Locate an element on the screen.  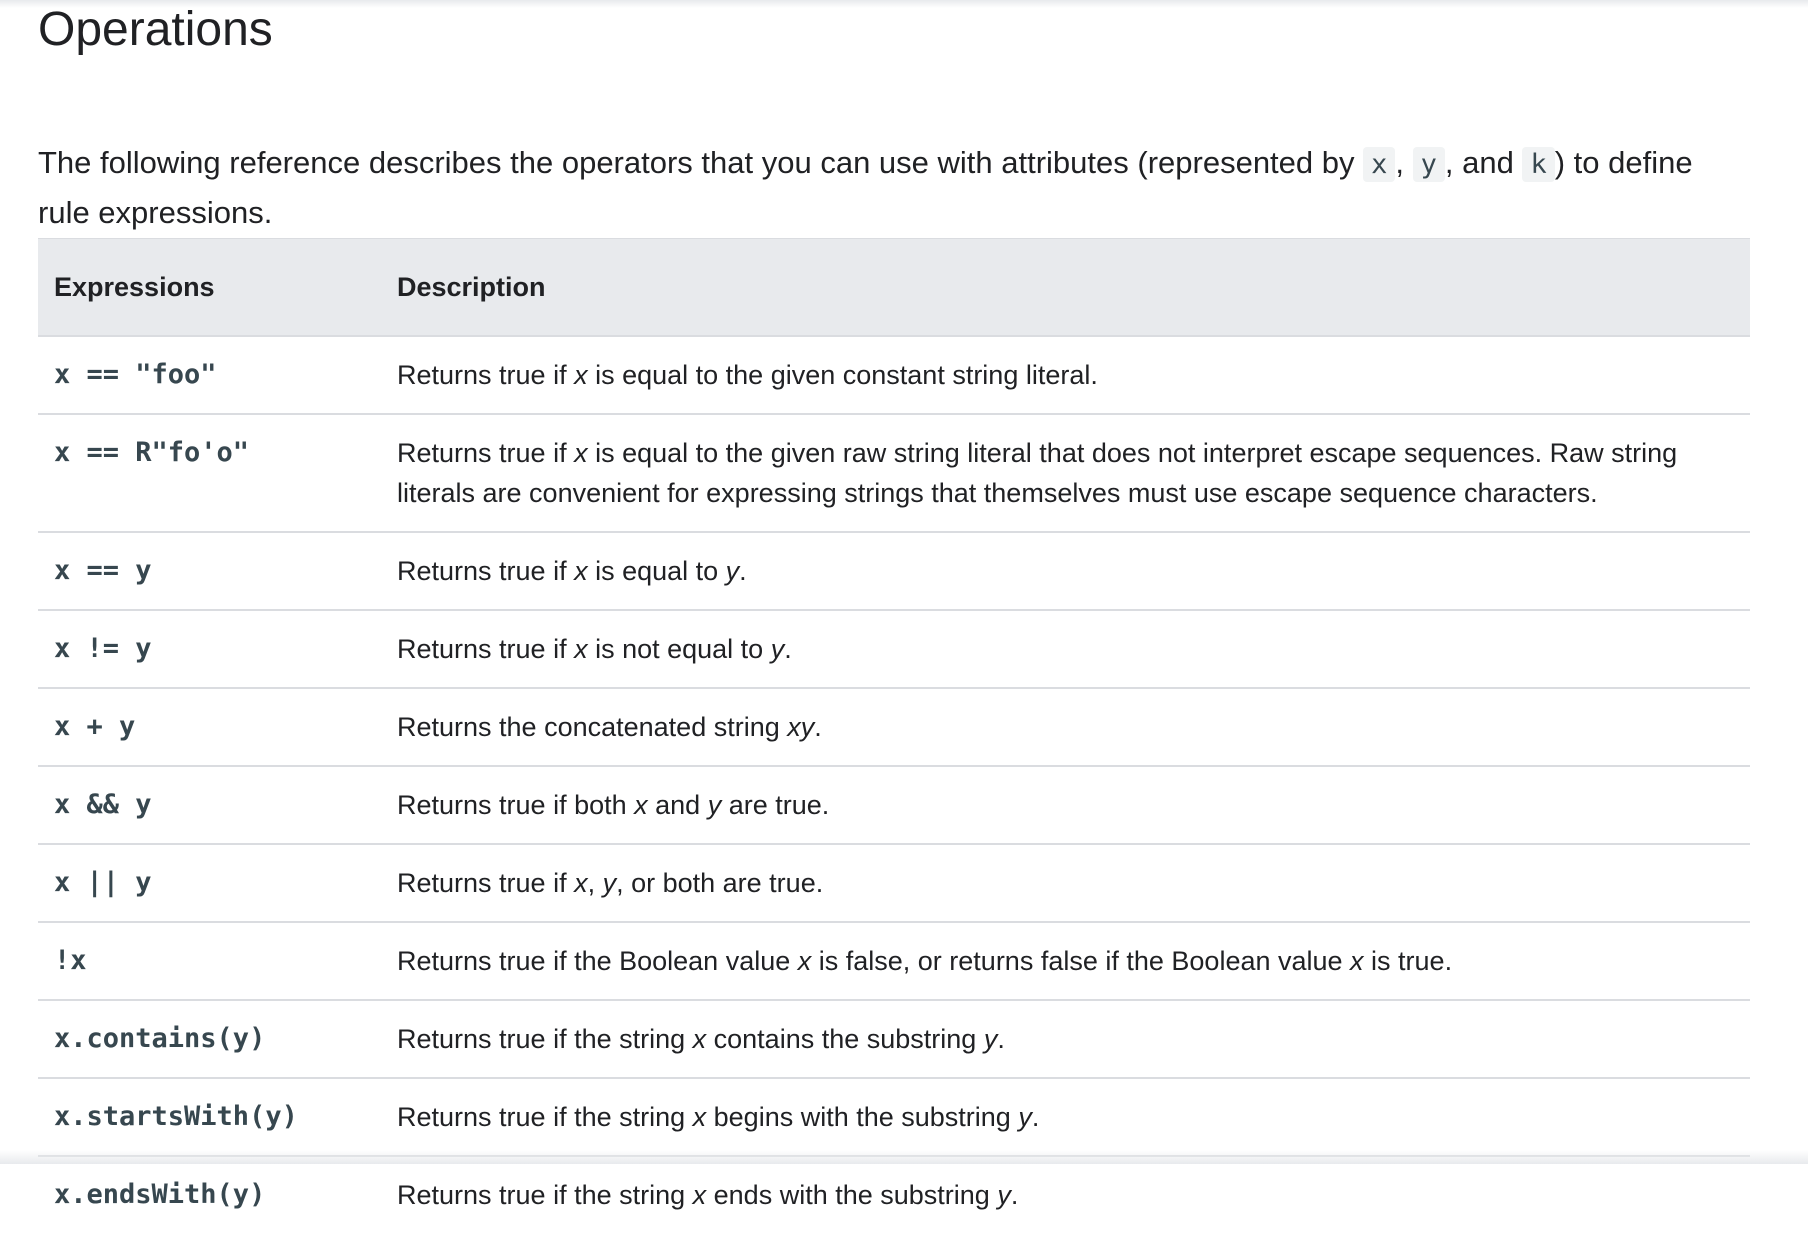
description-cell: Returns the concatenated string xy. is located at coordinates (1065, 726).